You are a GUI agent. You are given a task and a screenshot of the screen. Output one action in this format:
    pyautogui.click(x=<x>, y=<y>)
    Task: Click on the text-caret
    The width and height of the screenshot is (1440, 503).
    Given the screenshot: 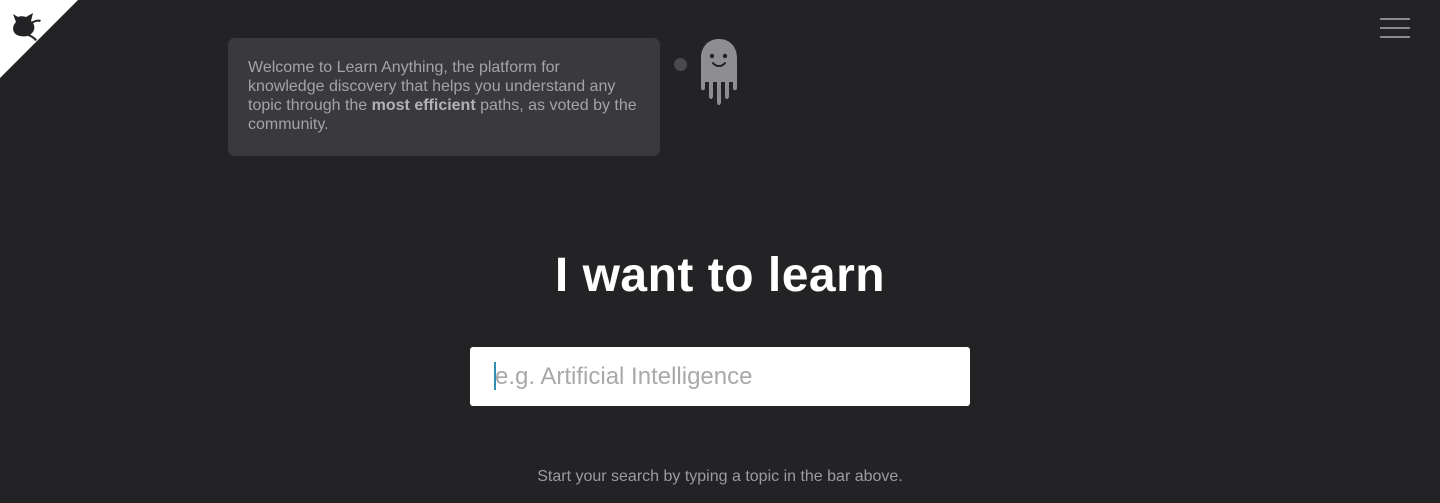 What is the action you would take?
    pyautogui.click(x=495, y=376)
    